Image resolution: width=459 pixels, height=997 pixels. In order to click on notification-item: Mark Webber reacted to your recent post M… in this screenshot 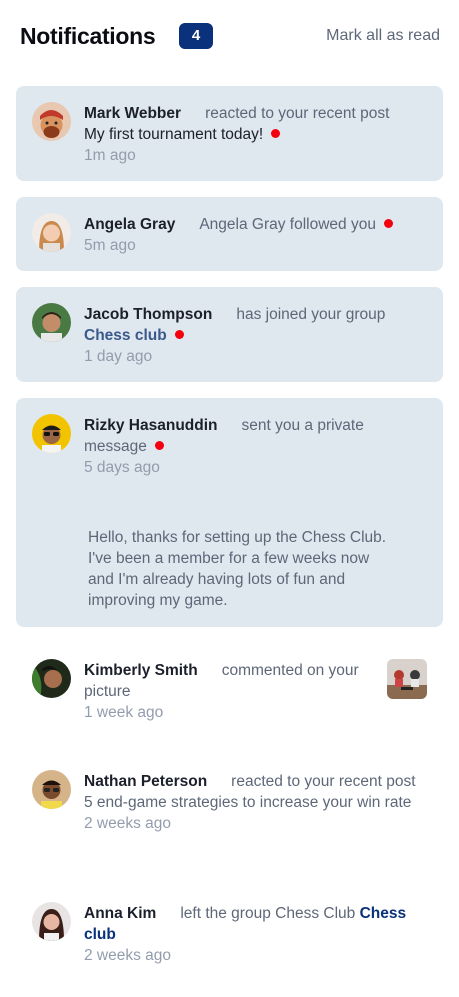, I will do `click(229, 133)`.